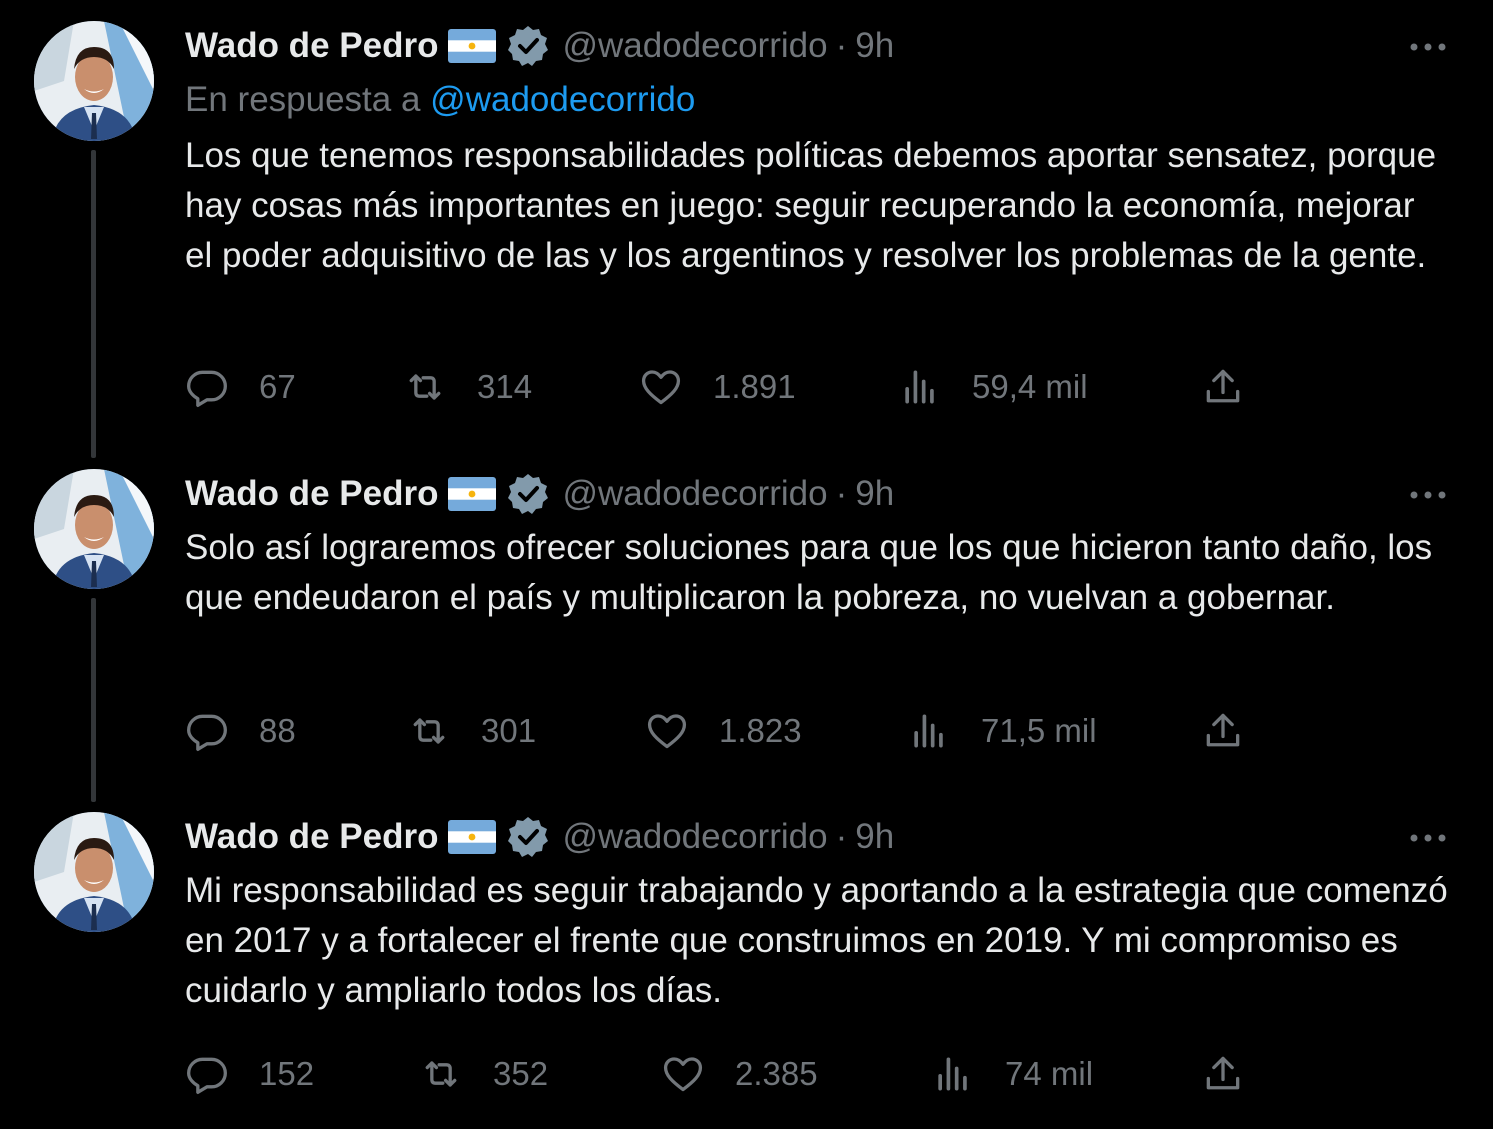  I want to click on reply-button: 152, so click(249, 1074).